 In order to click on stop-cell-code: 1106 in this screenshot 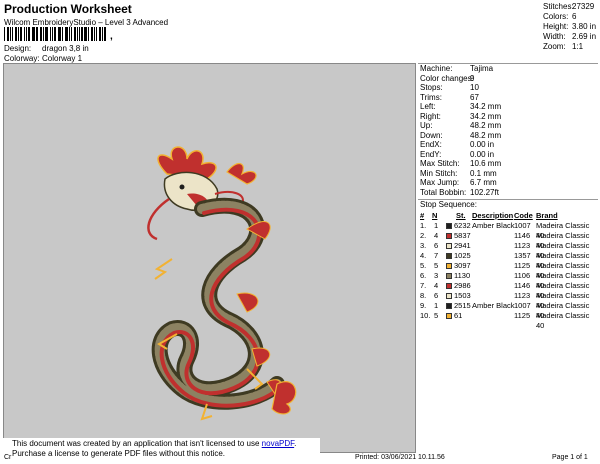, I will do `click(522, 275)`.